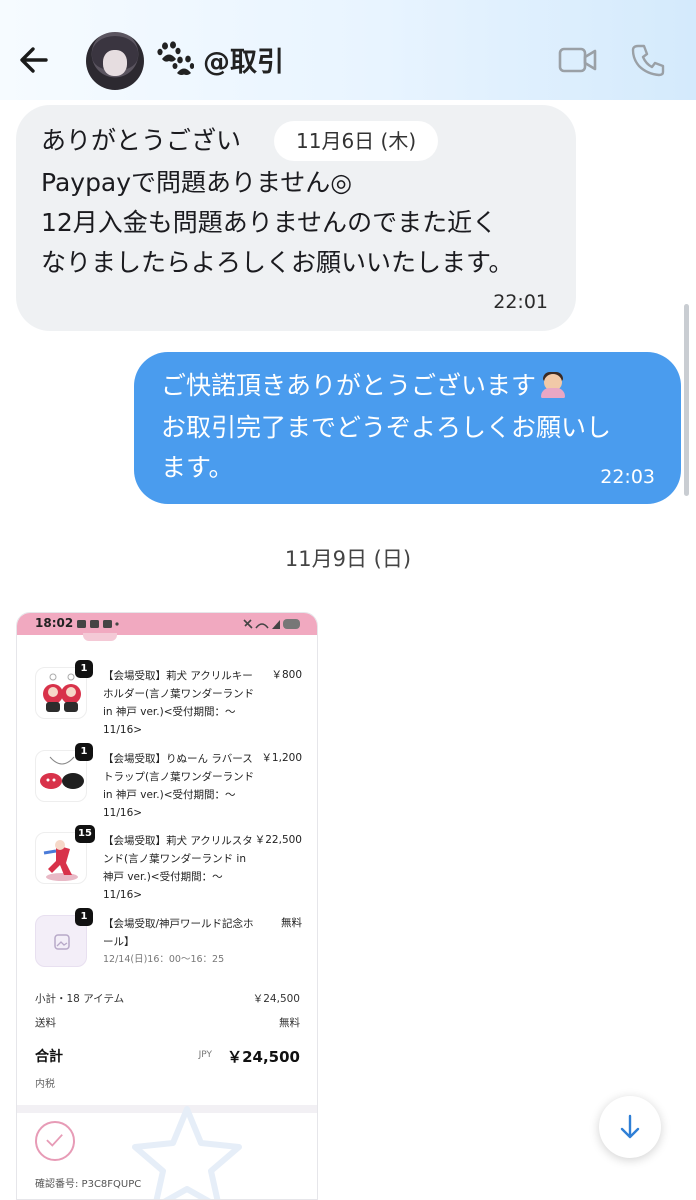 The width and height of the screenshot is (696, 1200). I want to click on shipping-row: 送料 無料, so click(167, 1022).